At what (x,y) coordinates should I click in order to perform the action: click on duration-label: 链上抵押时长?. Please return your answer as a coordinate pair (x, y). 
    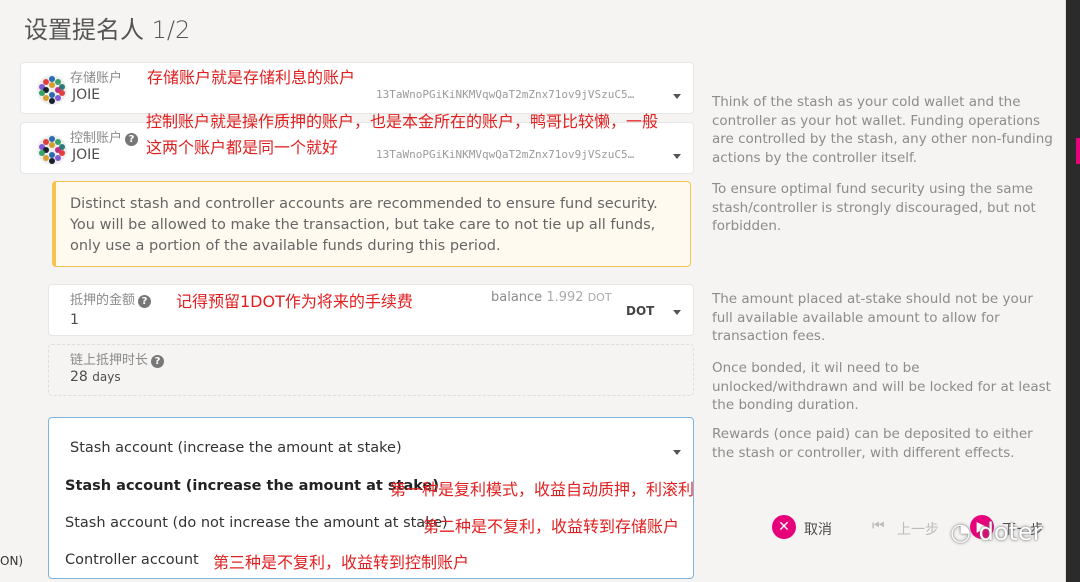
    Looking at the image, I should click on (117, 358).